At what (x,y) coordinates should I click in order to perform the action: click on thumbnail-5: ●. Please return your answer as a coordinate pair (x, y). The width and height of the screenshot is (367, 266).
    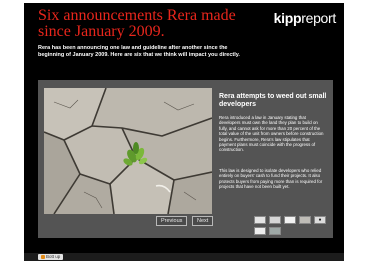
    Looking at the image, I should click on (320, 220).